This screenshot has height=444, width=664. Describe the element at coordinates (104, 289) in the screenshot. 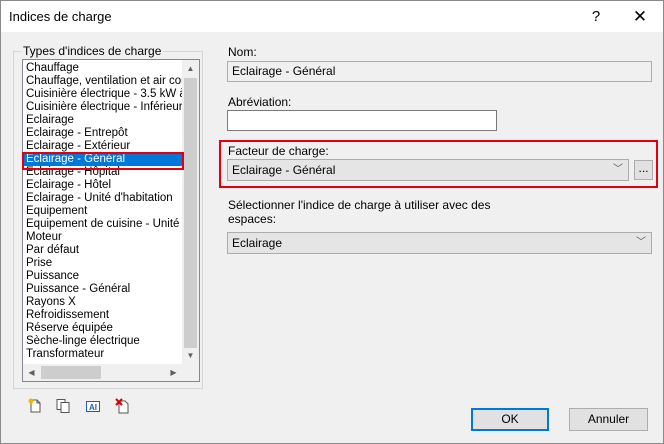

I see `list-item: Puissance - Général` at that location.